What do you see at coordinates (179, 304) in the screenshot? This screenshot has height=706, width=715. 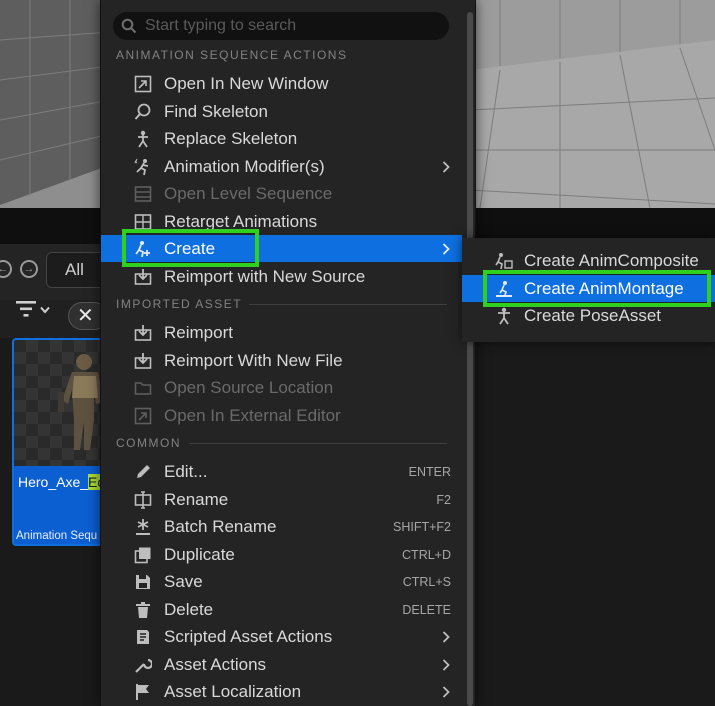 I see `section-imported-asset: IMPORTED ASSET` at bounding box center [179, 304].